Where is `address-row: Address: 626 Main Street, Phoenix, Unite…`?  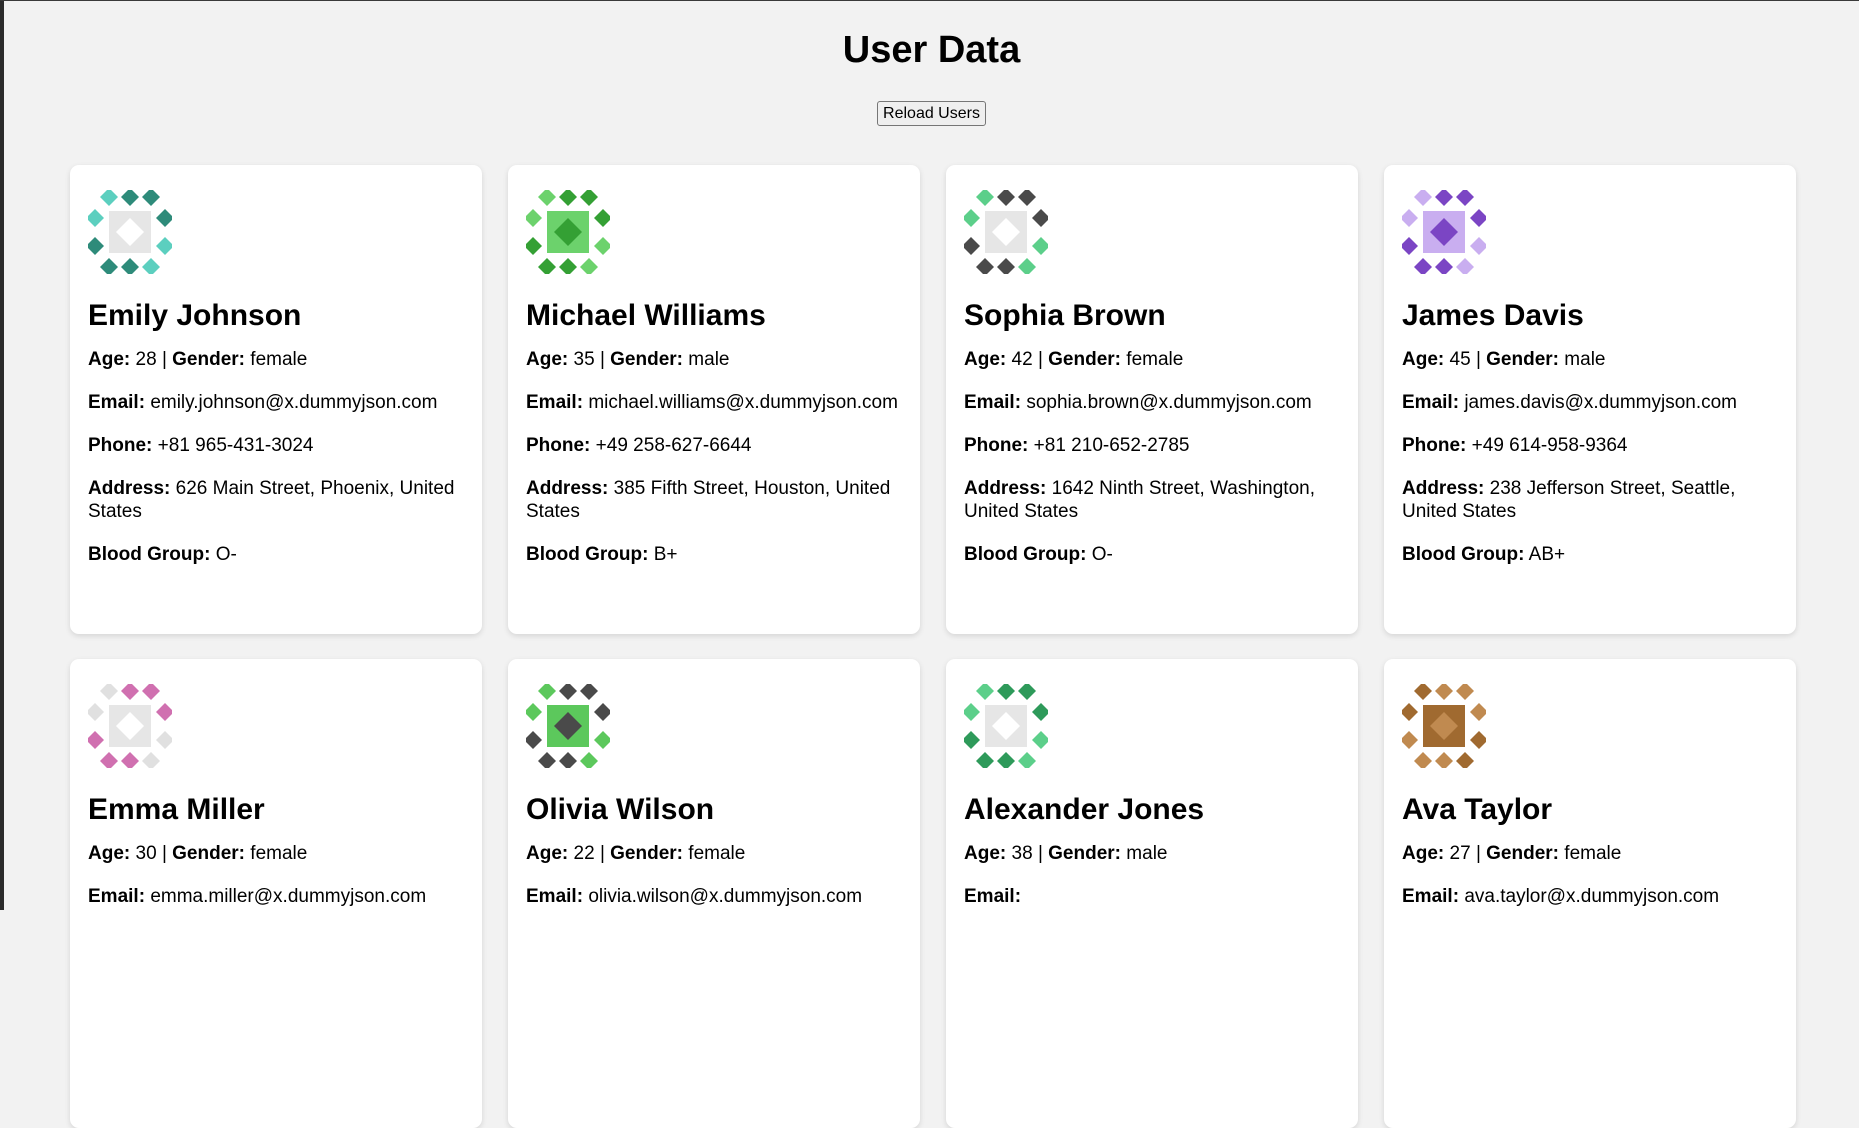 address-row: Address: 626 Main Street, Phoenix, Unite… is located at coordinates (276, 500).